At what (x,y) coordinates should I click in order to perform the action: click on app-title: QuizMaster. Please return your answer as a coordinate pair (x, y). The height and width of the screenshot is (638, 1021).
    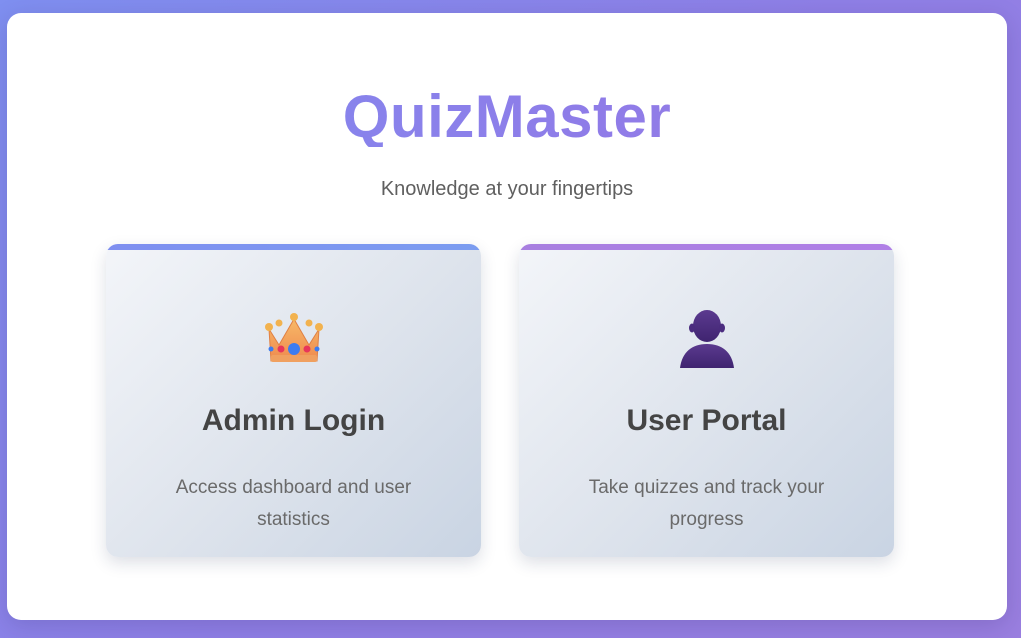
    Looking at the image, I should click on (507, 117).